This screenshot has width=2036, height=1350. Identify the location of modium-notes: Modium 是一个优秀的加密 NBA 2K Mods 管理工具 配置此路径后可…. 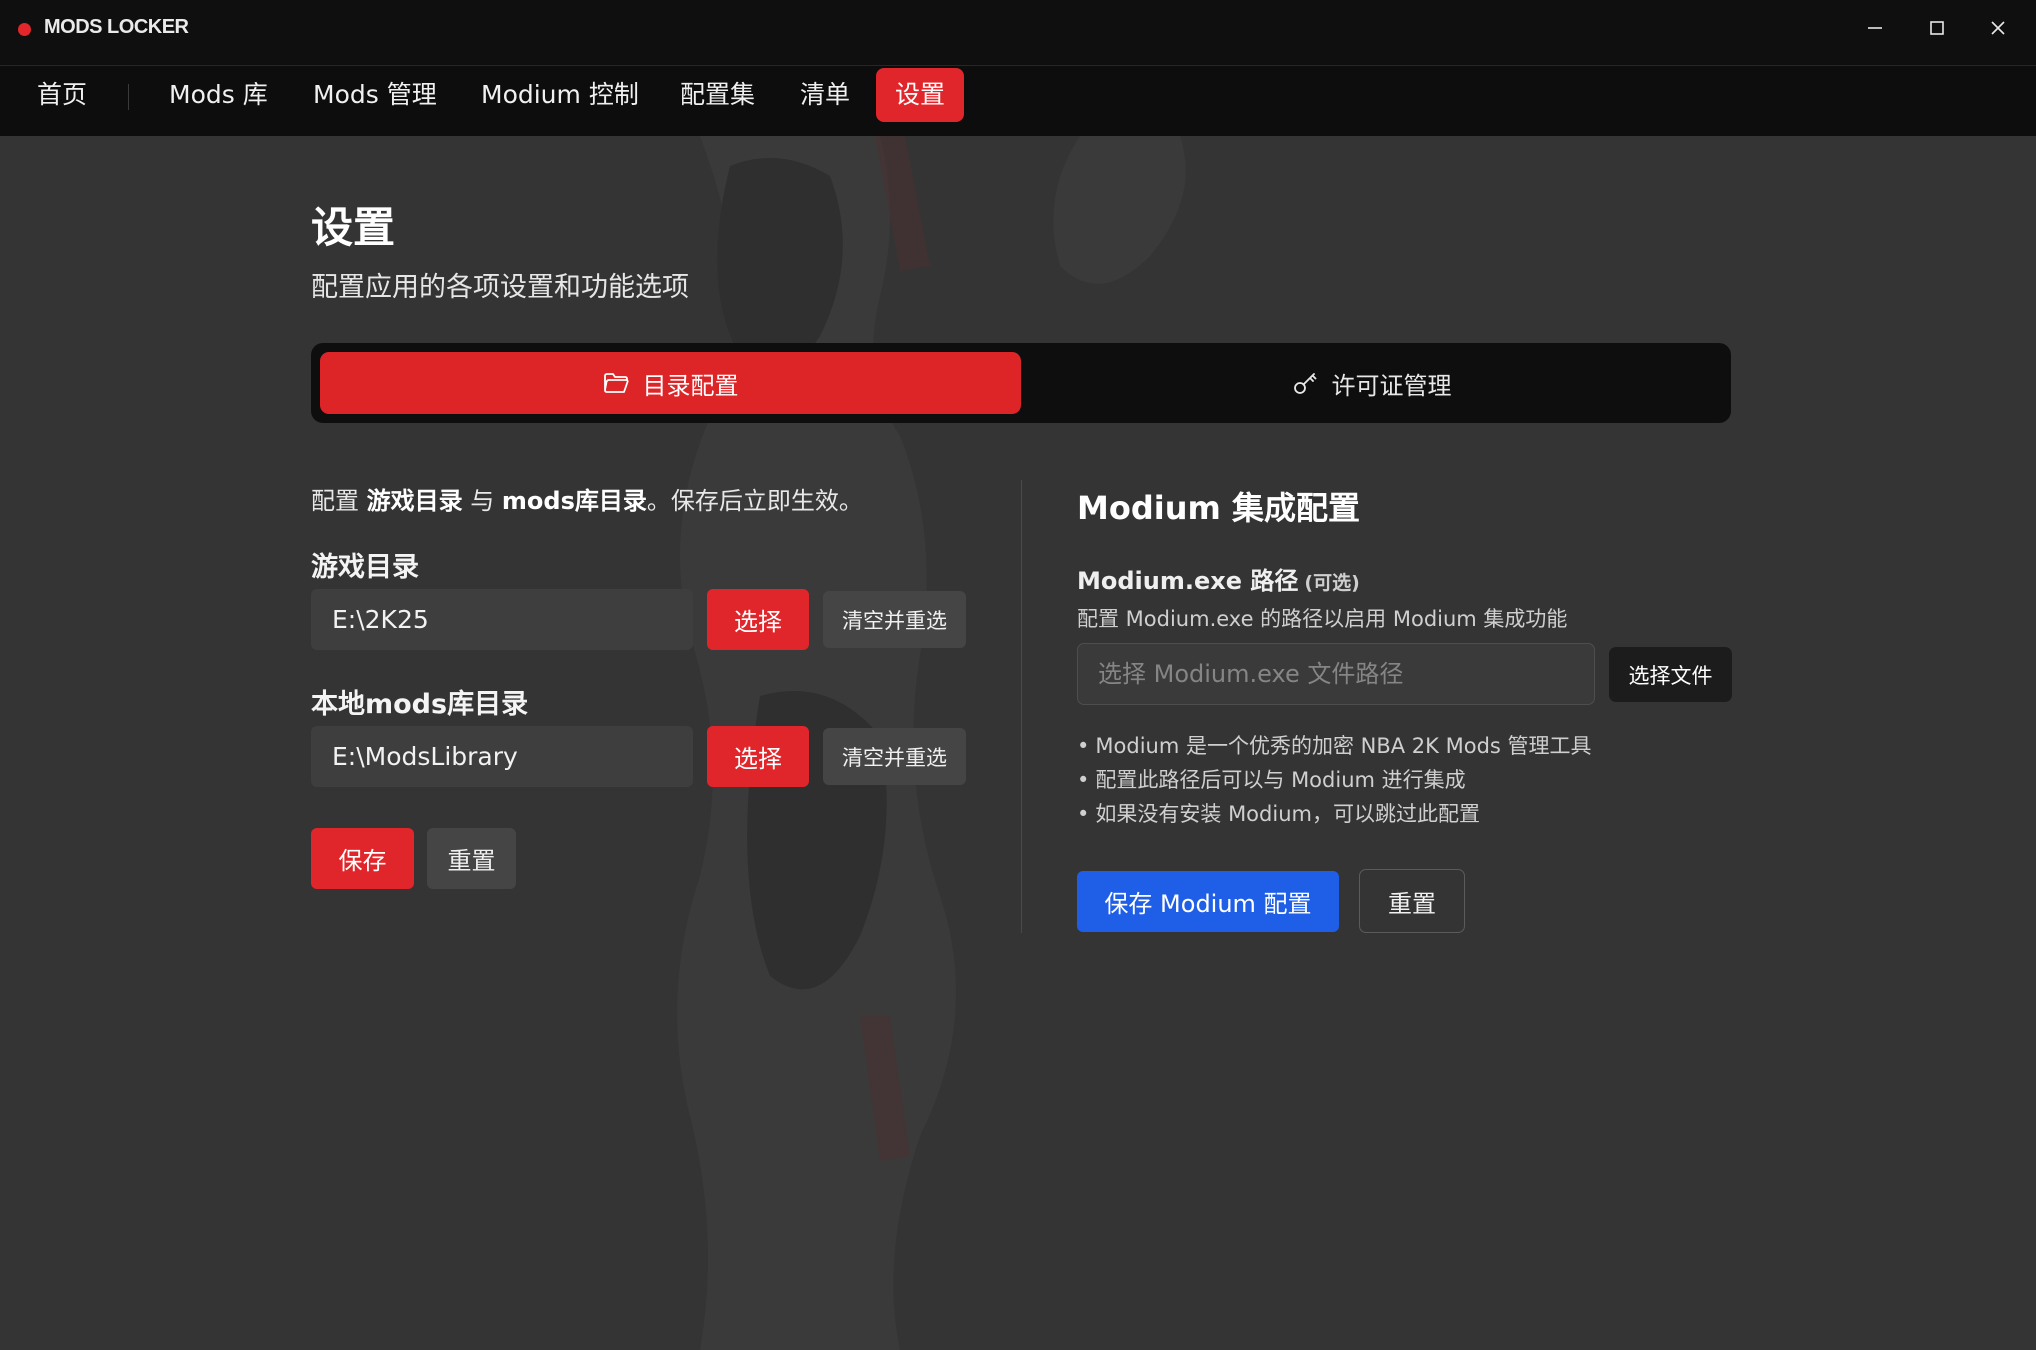
(1334, 782).